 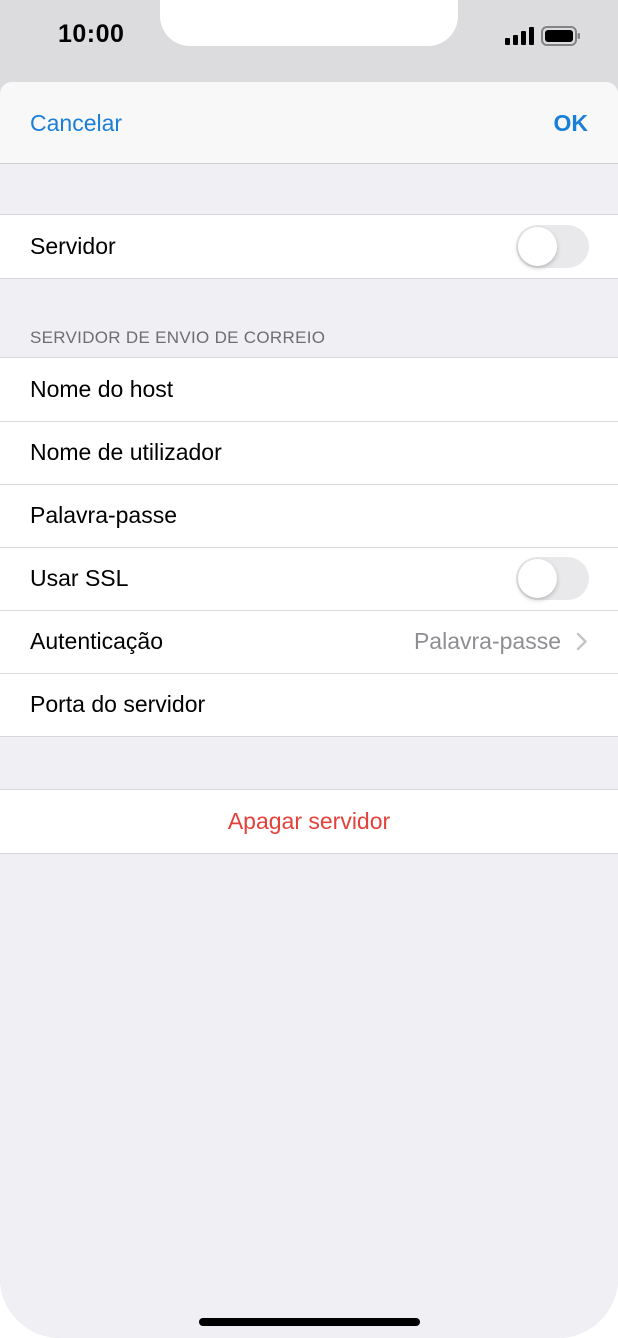 I want to click on outgoing-section-header: SERVIDOR DE ENVIO DE CORREIO, so click(x=178, y=337).